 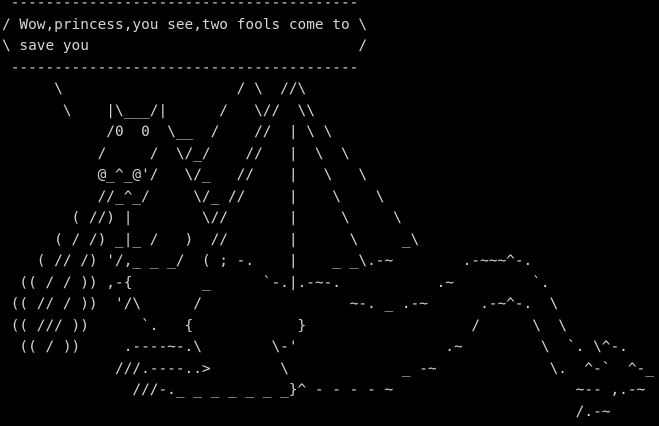 What do you see at coordinates (193, 196) in the screenshot?
I see `ascii-art-line: //_^_/ \/_ // | \ \` at bounding box center [193, 196].